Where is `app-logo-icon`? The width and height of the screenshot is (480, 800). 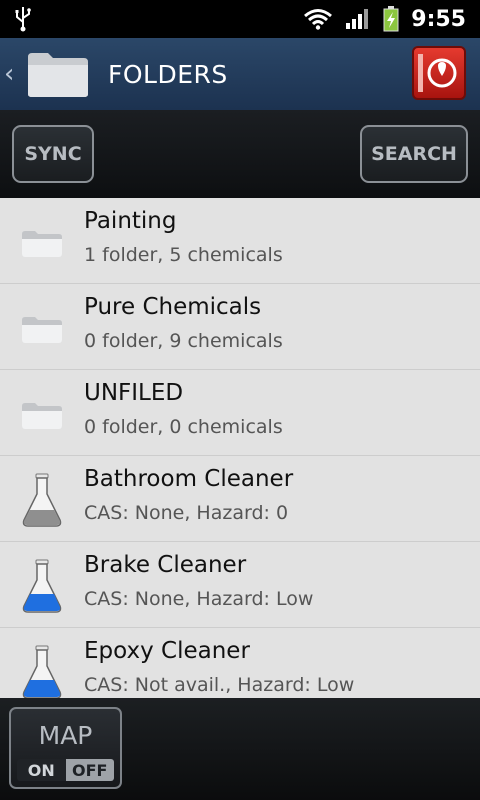
app-logo-icon is located at coordinates (439, 73).